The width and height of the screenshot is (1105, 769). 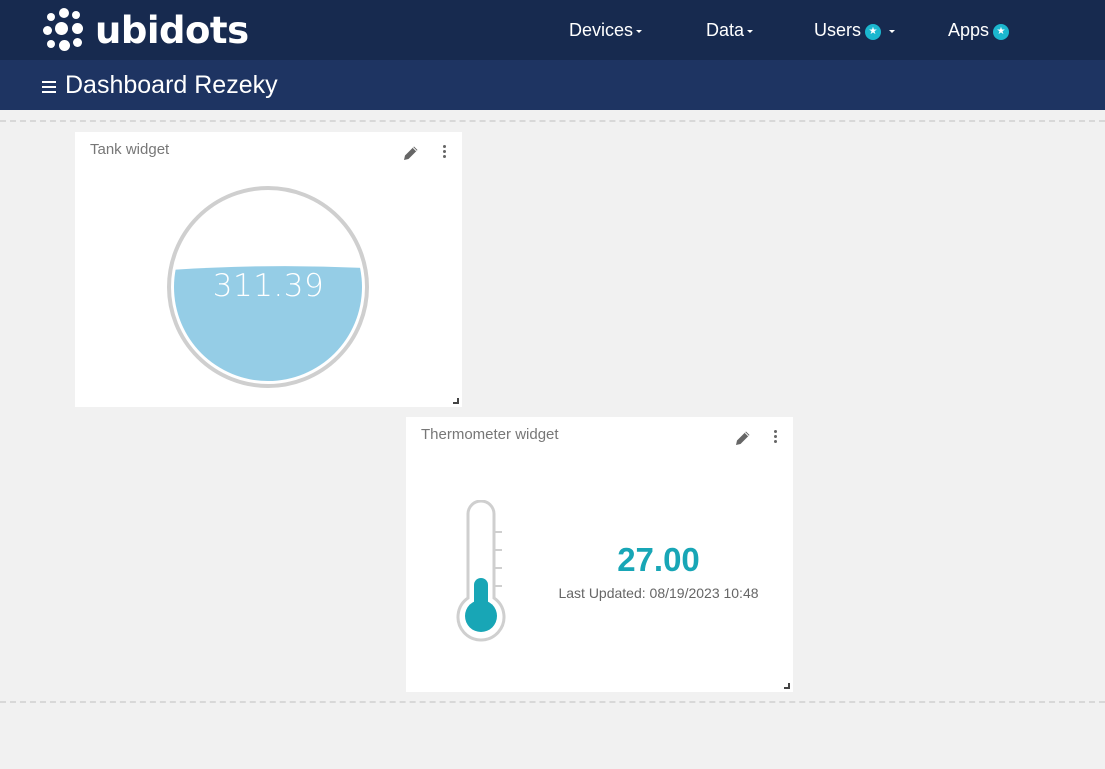 What do you see at coordinates (490, 434) in the screenshot?
I see `widget-title: Thermometer widget` at bounding box center [490, 434].